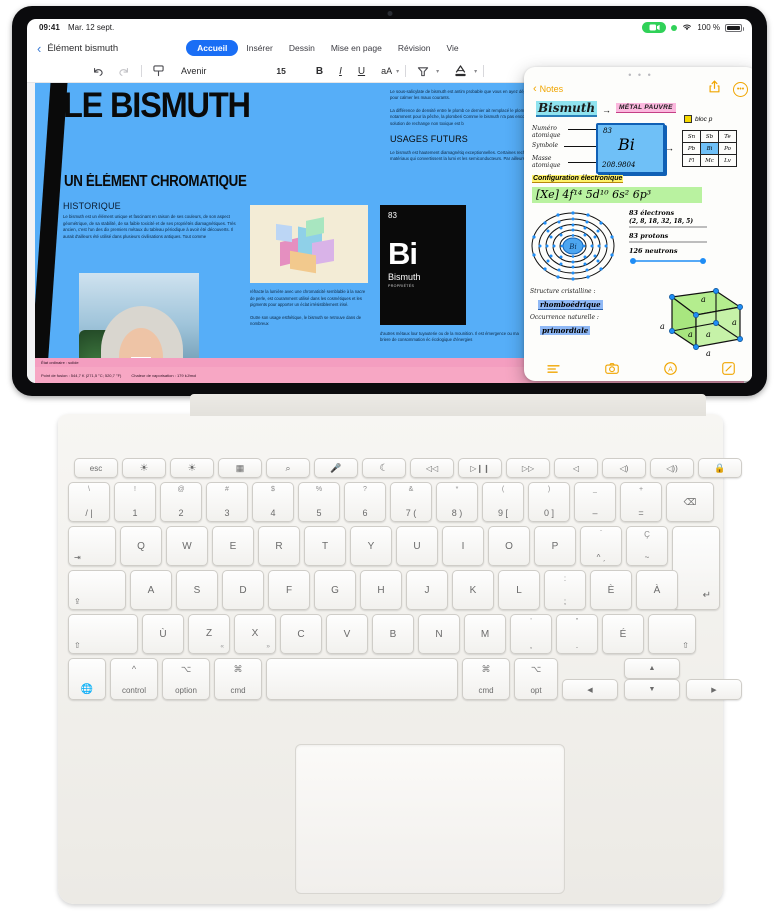  What do you see at coordinates (98, 71) in the screenshot?
I see `undo-icon` at bounding box center [98, 71].